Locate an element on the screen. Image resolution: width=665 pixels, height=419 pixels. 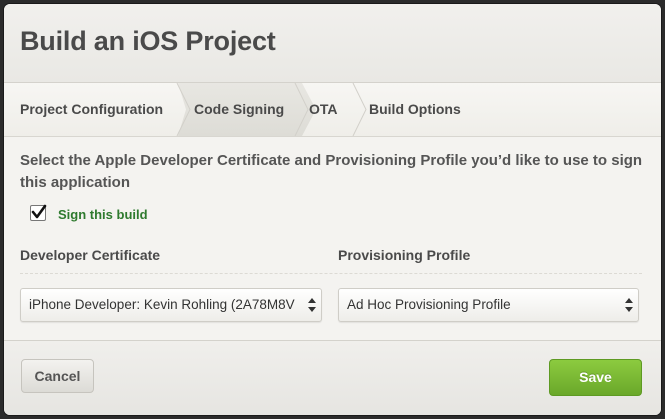
checkmark-icon is located at coordinates (39, 211).